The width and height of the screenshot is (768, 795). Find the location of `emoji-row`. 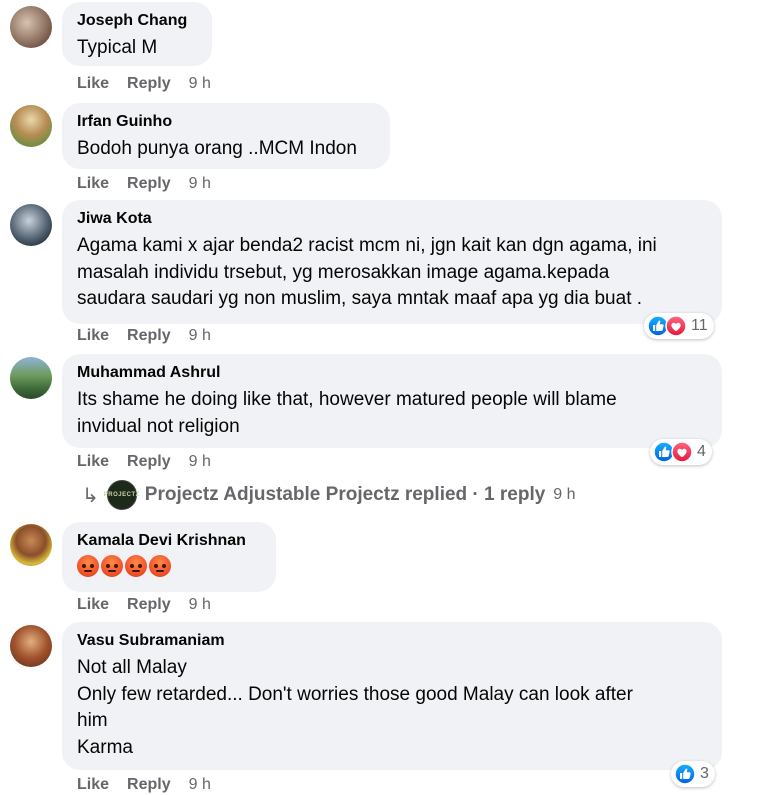

emoji-row is located at coordinates (169, 566).